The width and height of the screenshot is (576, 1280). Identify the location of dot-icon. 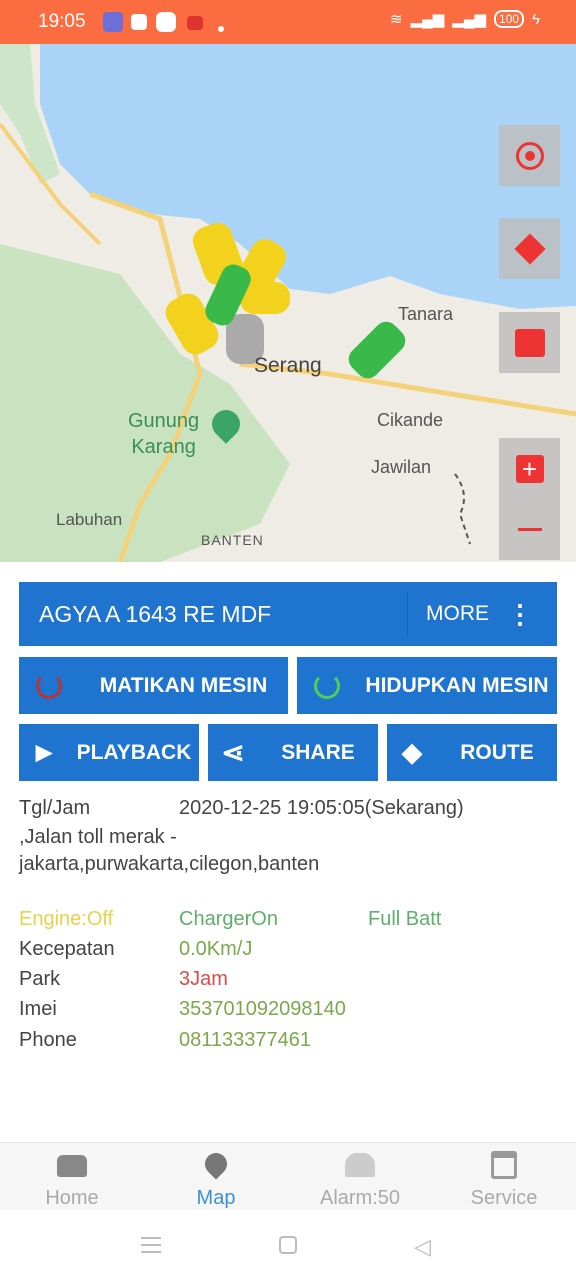
(221, 29).